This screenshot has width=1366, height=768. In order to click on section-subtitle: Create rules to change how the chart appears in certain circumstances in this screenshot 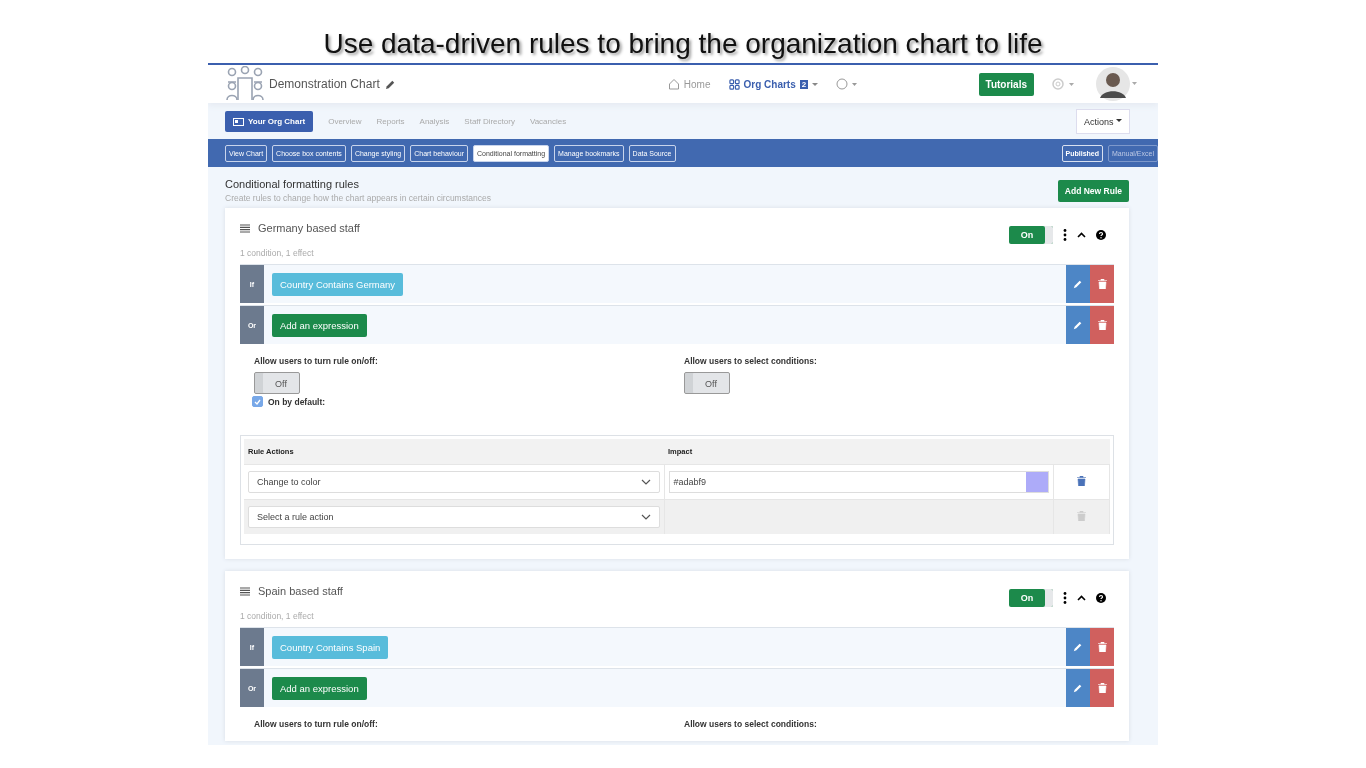, I will do `click(358, 198)`.